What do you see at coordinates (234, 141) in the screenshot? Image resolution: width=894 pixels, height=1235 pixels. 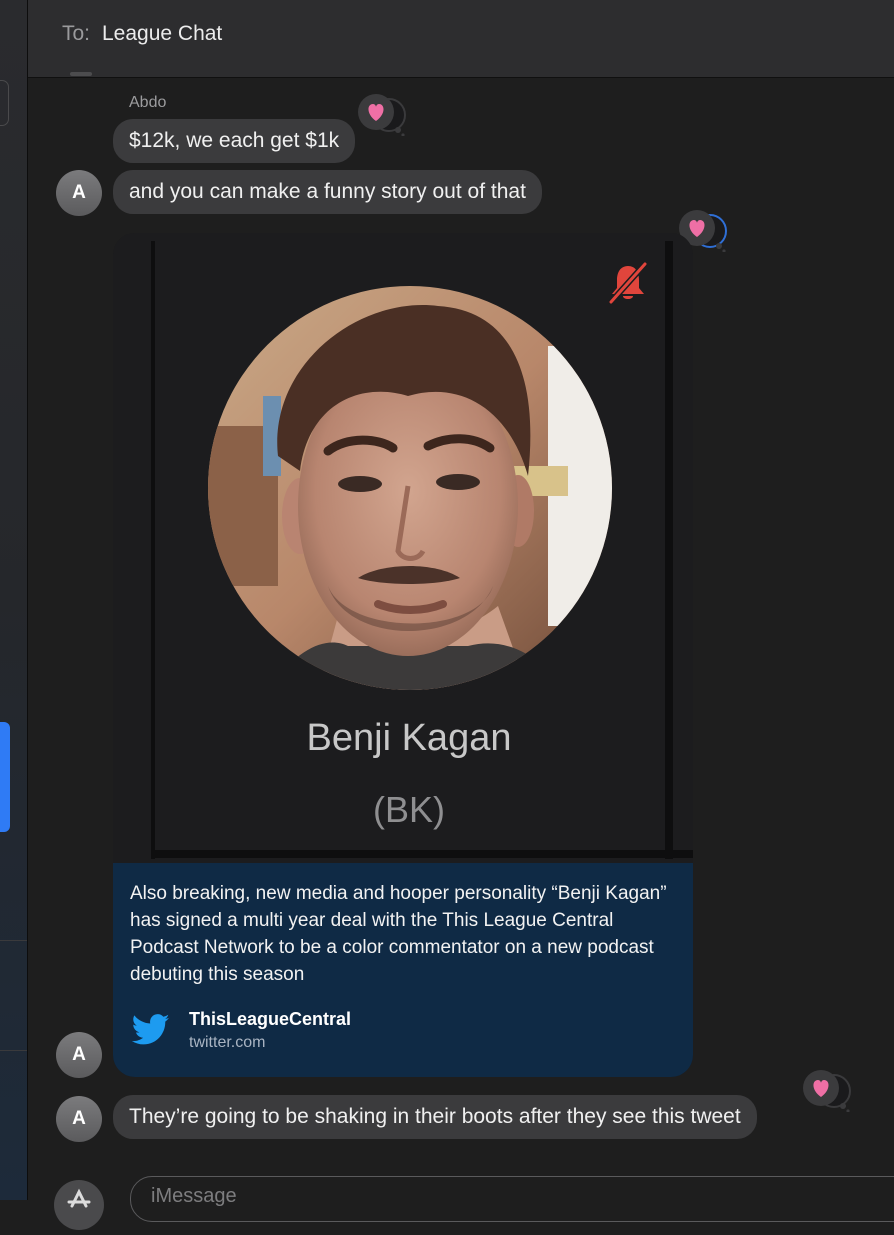 I see `message-bubble: $12k, we each get $1k` at bounding box center [234, 141].